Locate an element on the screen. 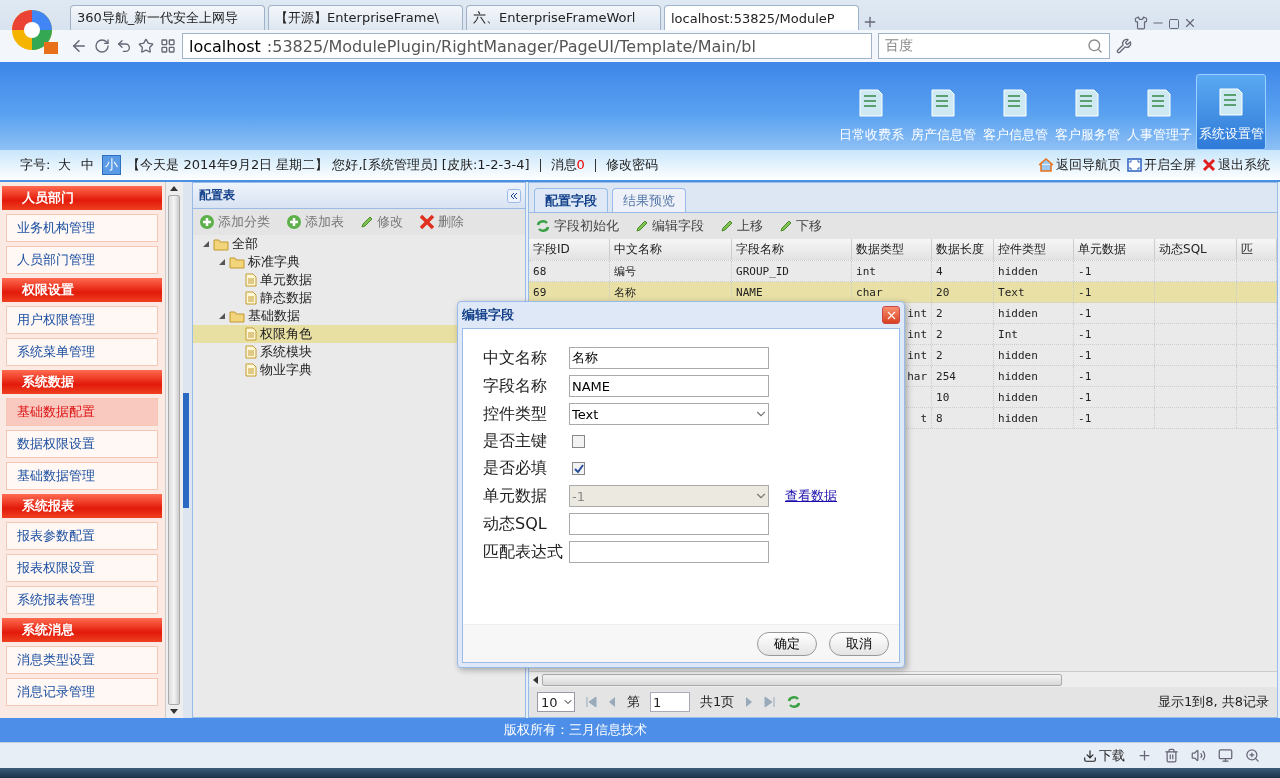 This screenshot has height=778, width=1280. table-cell: har is located at coordinates (917, 376).